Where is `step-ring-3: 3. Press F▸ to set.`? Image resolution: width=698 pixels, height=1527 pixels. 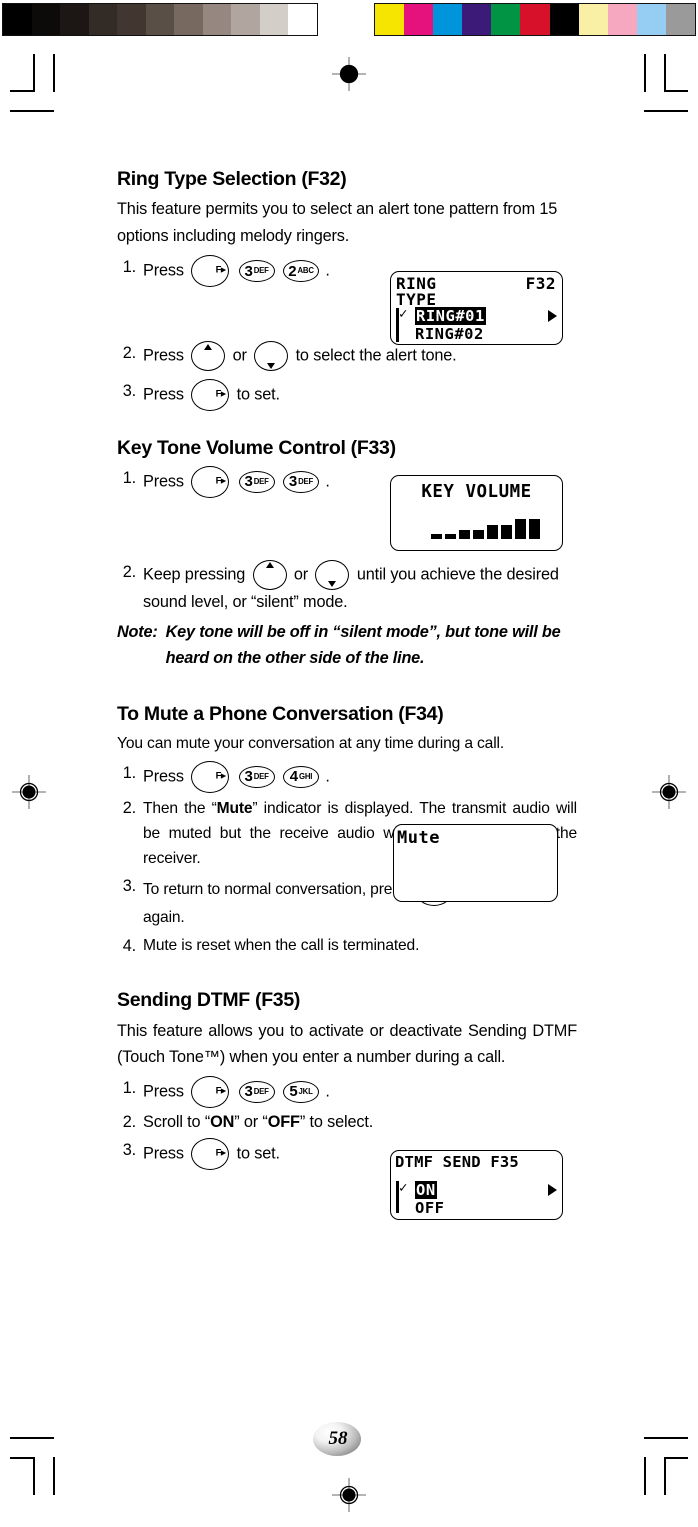 step-ring-3: 3. Press F▸ to set. is located at coordinates (347, 395).